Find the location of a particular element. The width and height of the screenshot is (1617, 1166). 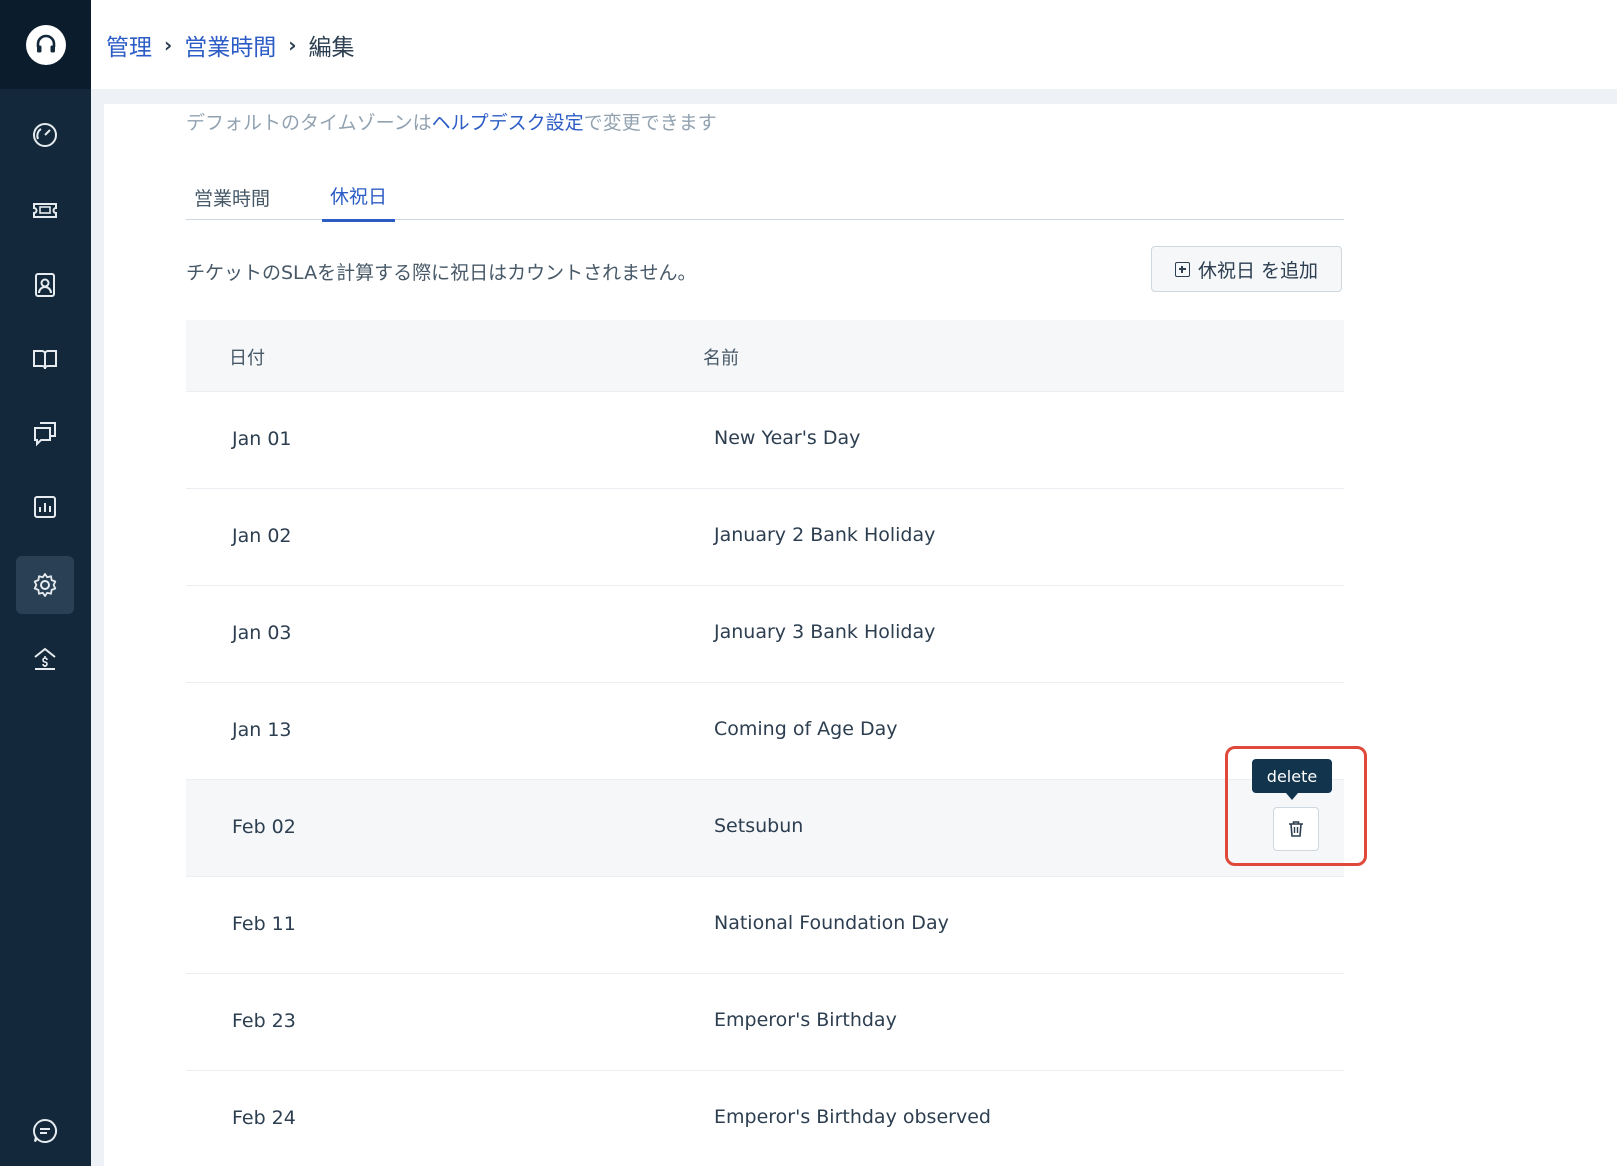

table-row: Jan 01 New Year's Day is located at coordinates (765, 440).